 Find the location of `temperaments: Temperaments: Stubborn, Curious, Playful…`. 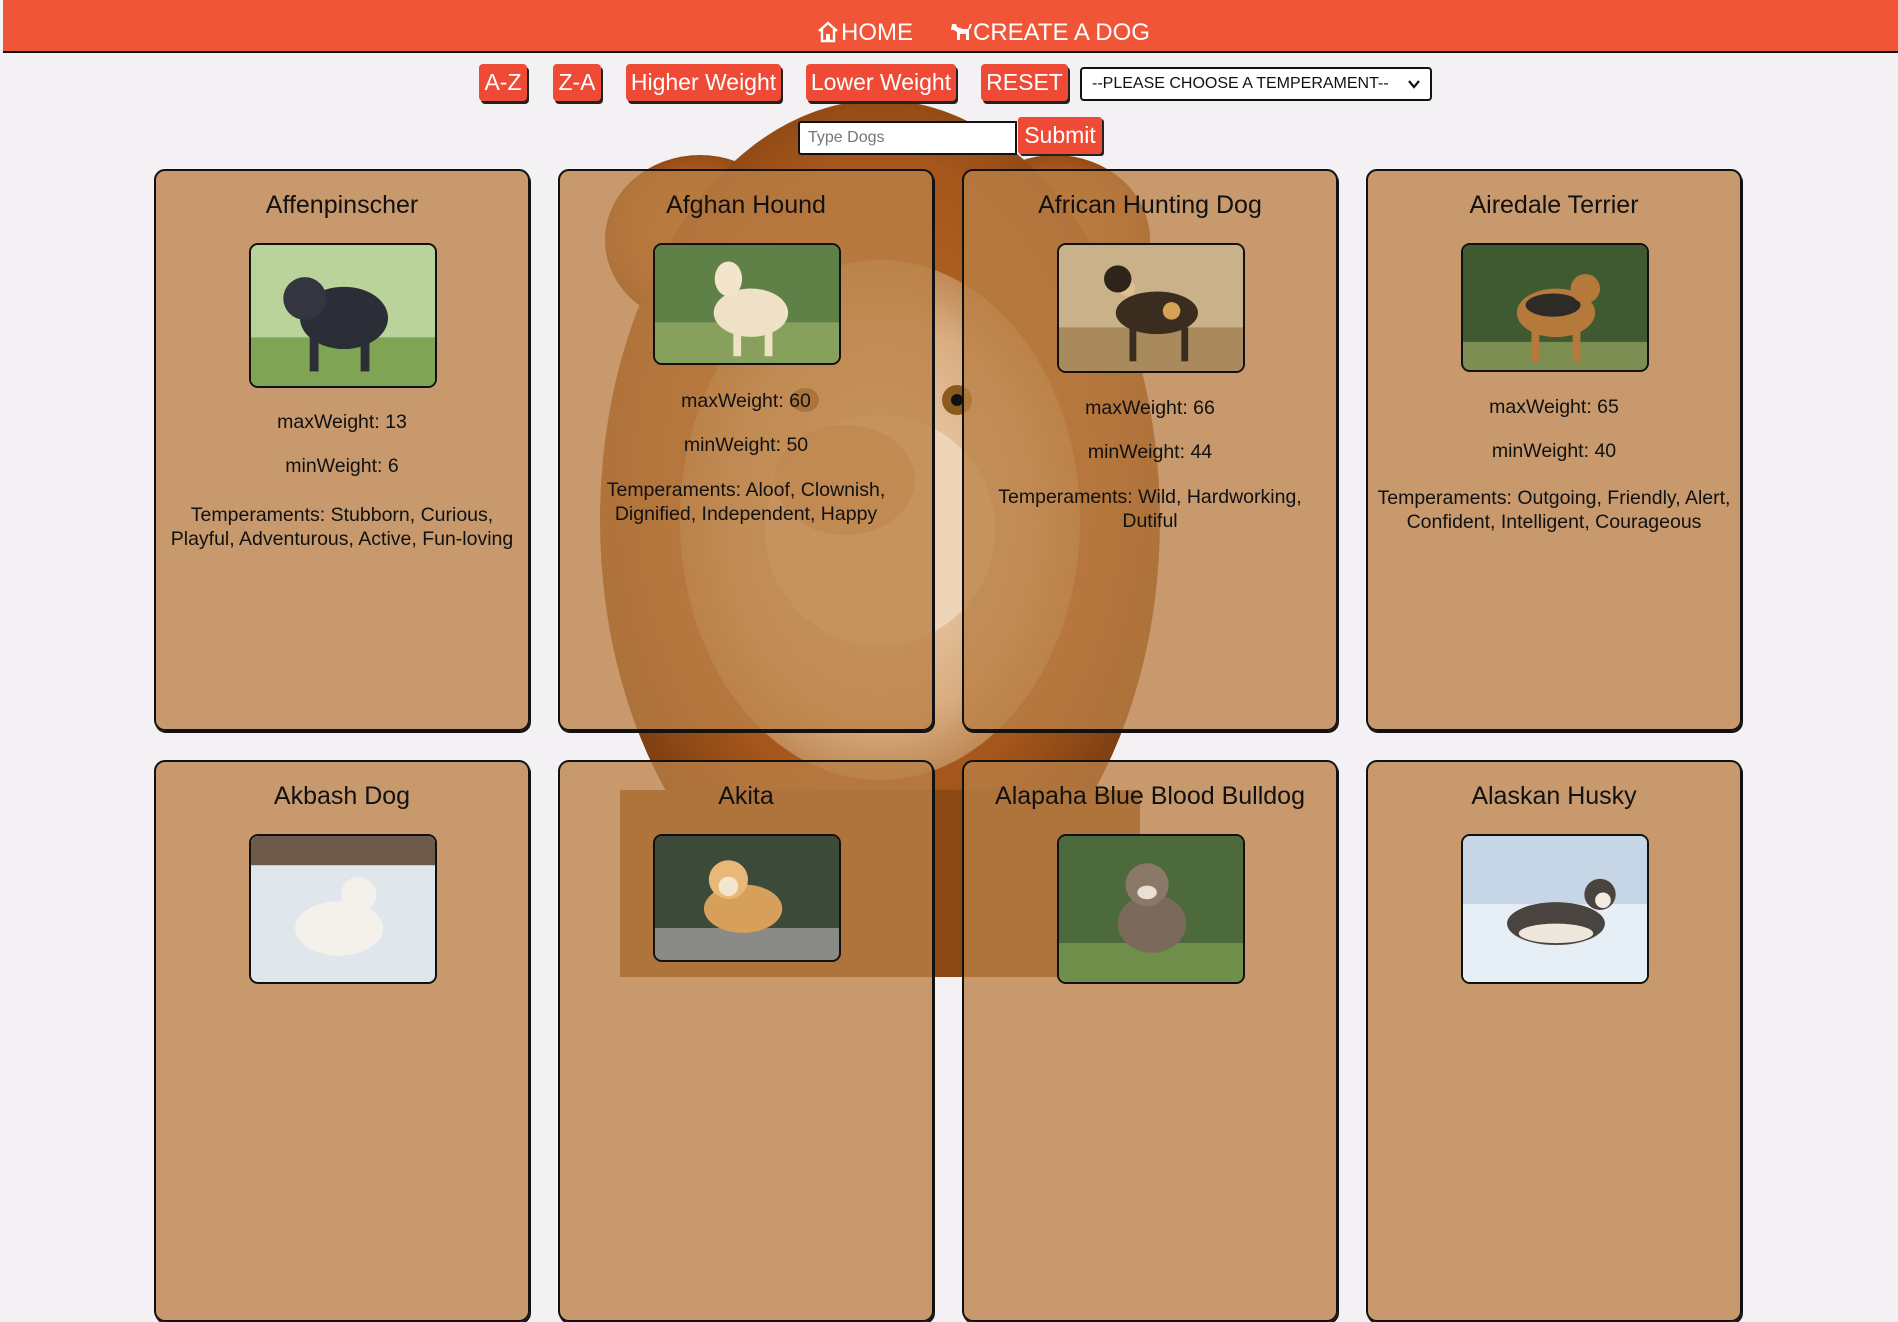

temperaments: Temperaments: Stubborn, Curious, Playful… is located at coordinates (342, 527).